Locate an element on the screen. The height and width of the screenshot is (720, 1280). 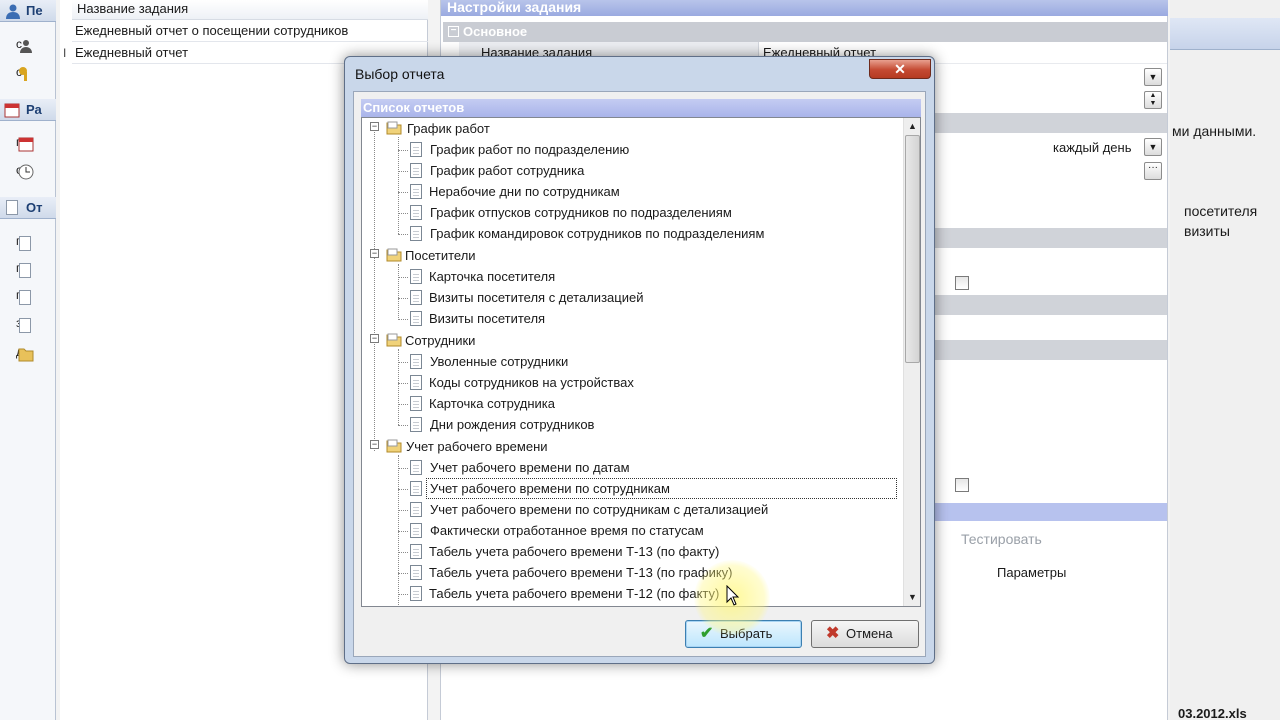
nav-header-label: От is located at coordinates (34, 207).